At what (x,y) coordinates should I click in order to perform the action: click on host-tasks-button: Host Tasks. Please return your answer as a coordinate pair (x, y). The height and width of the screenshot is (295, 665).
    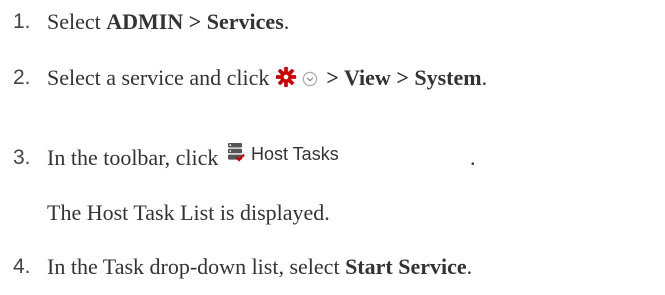
    Looking at the image, I should click on (283, 154).